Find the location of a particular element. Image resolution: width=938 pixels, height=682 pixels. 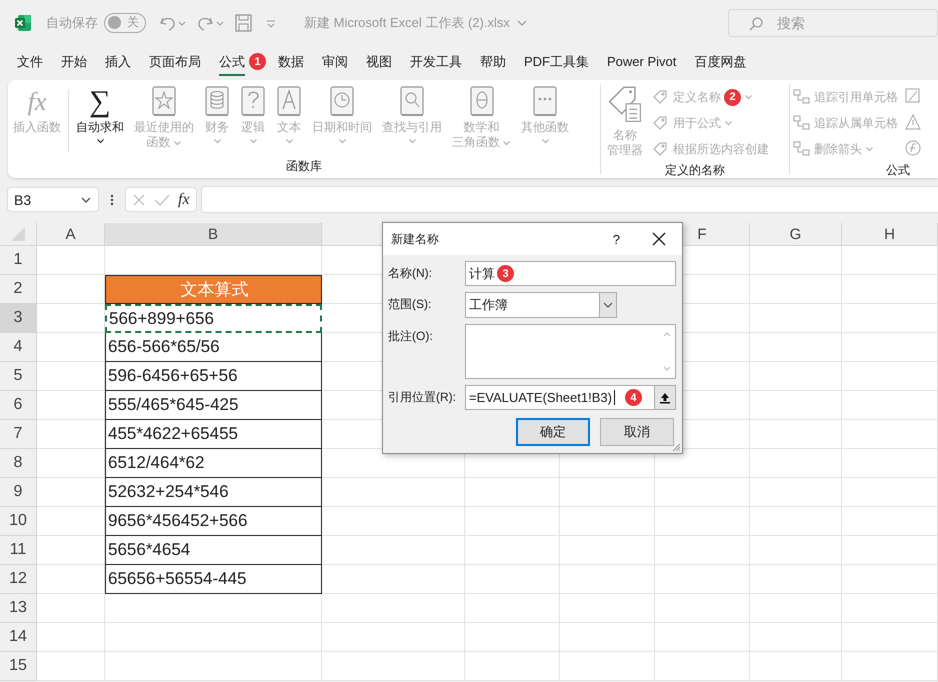

row-header: 3 is located at coordinates (18, 318).